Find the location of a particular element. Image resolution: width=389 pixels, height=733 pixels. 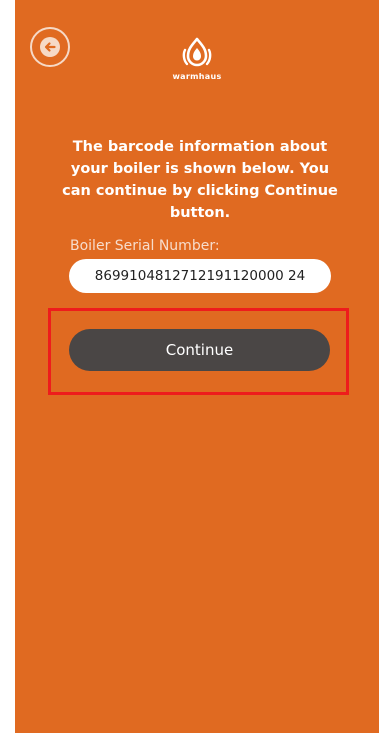

serial-number-label: Boiler Serial Number: is located at coordinates (145, 246).